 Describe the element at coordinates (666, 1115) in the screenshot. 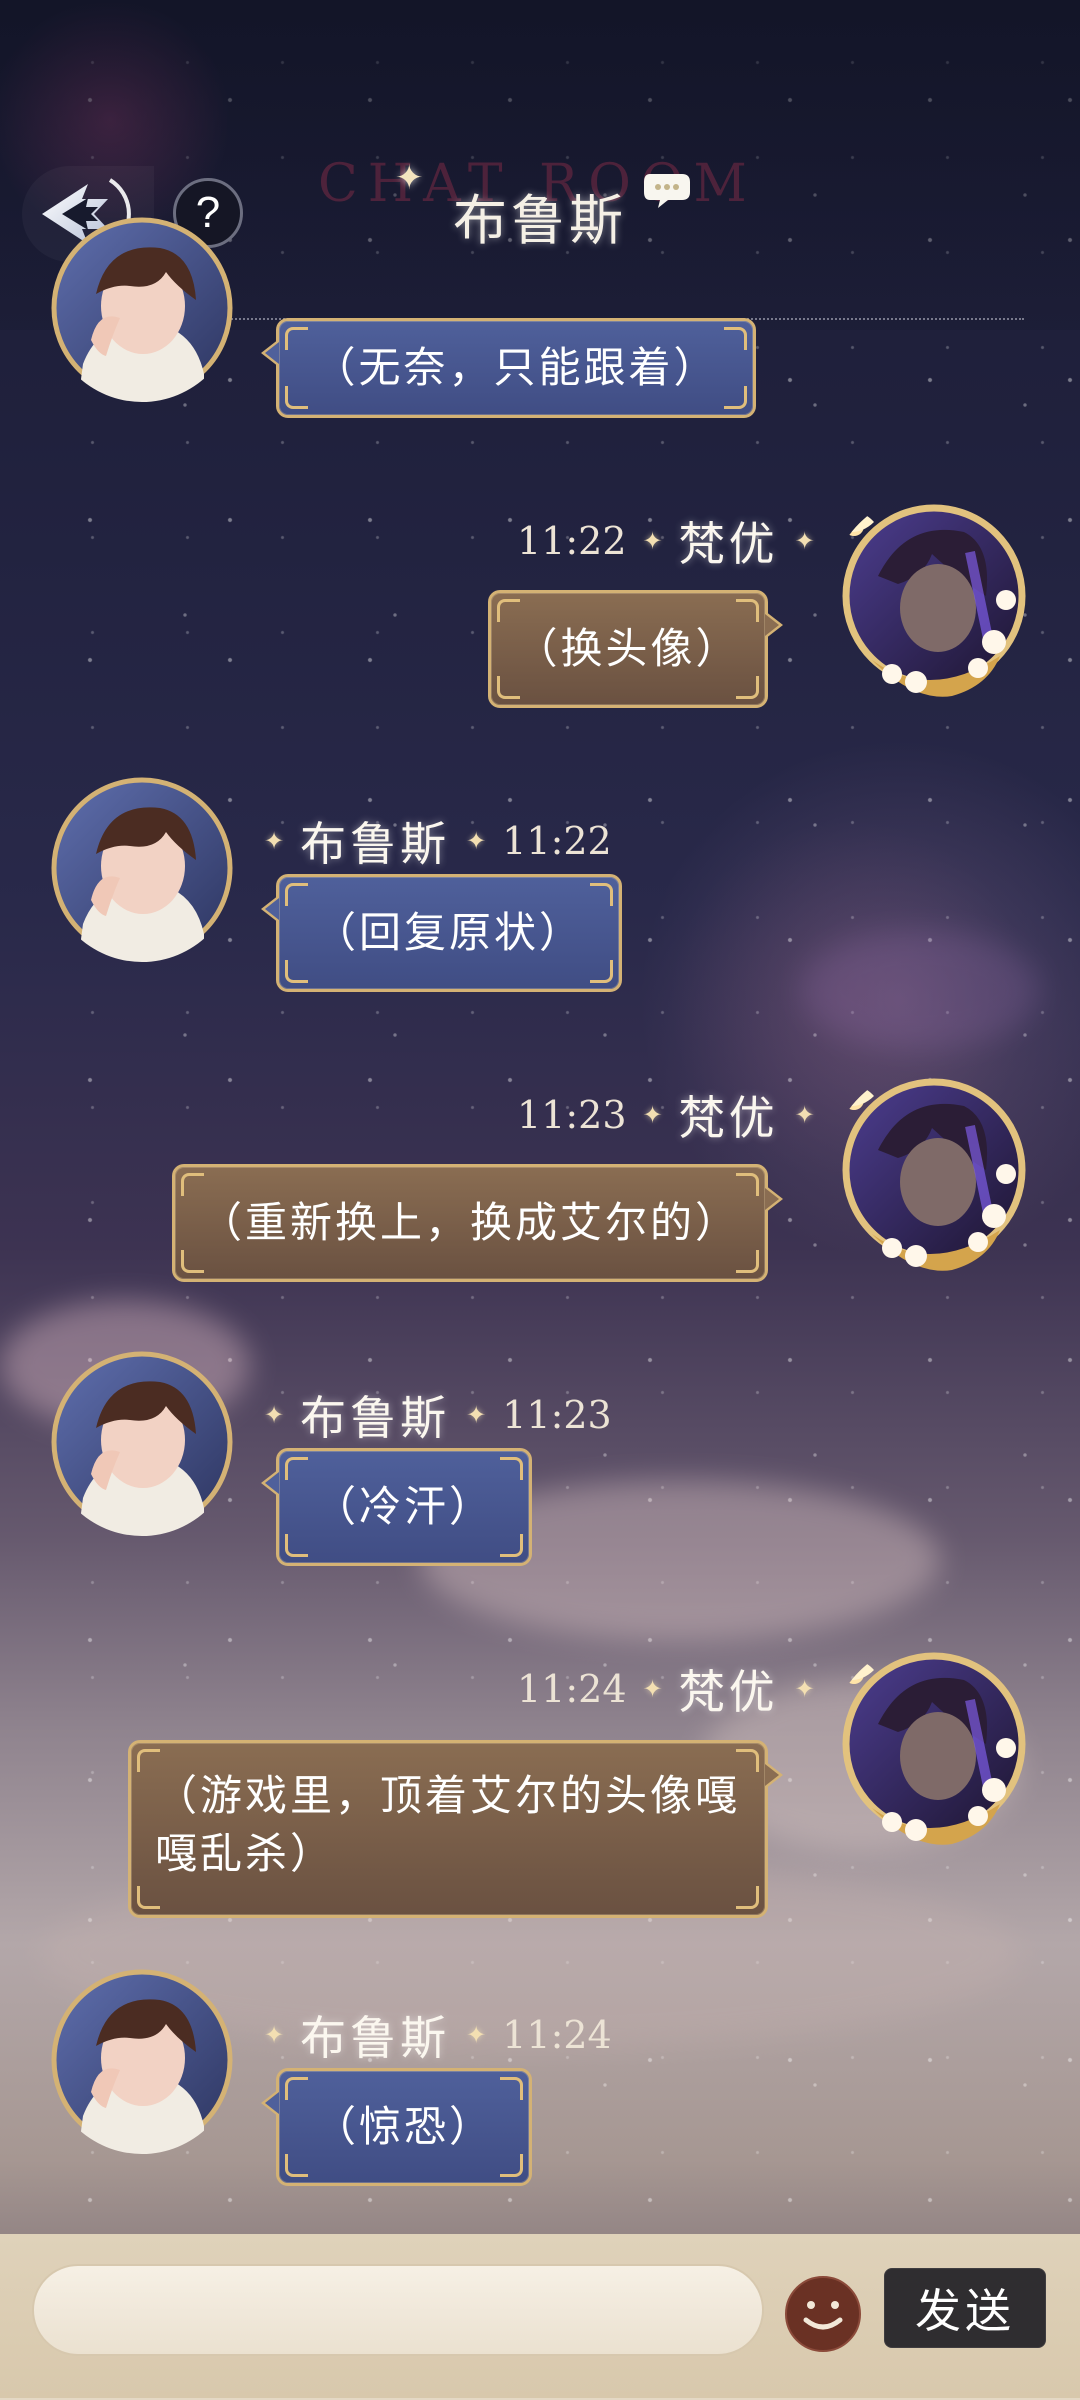

I see `message-meta-right: 11:23 ✦ 梵优 ✦` at that location.